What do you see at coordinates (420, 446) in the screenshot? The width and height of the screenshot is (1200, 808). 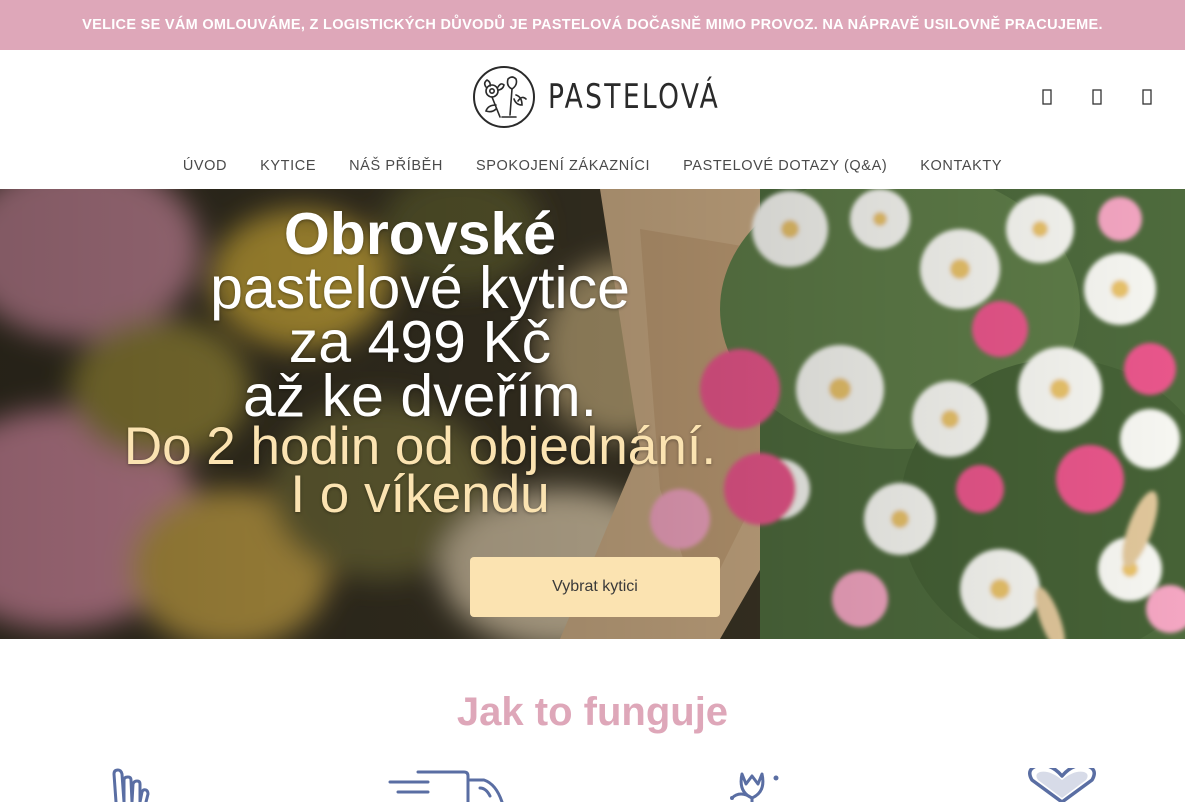 I see `hero-line-5: Do 2 hodin od objednání.` at bounding box center [420, 446].